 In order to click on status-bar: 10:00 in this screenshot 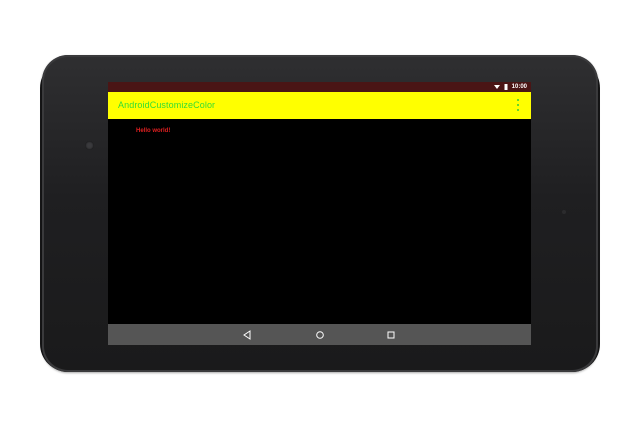, I will do `click(319, 87)`.